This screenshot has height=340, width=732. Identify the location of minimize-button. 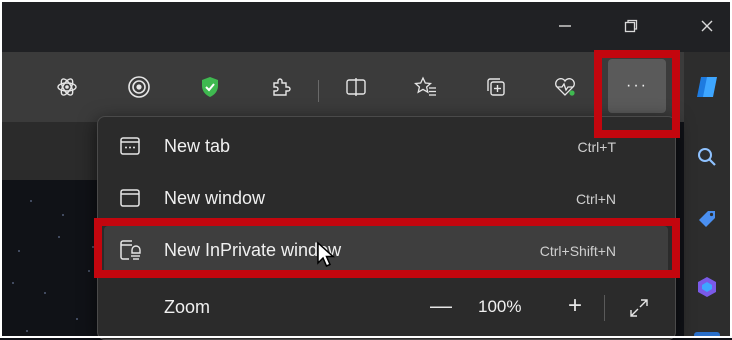
(565, 26).